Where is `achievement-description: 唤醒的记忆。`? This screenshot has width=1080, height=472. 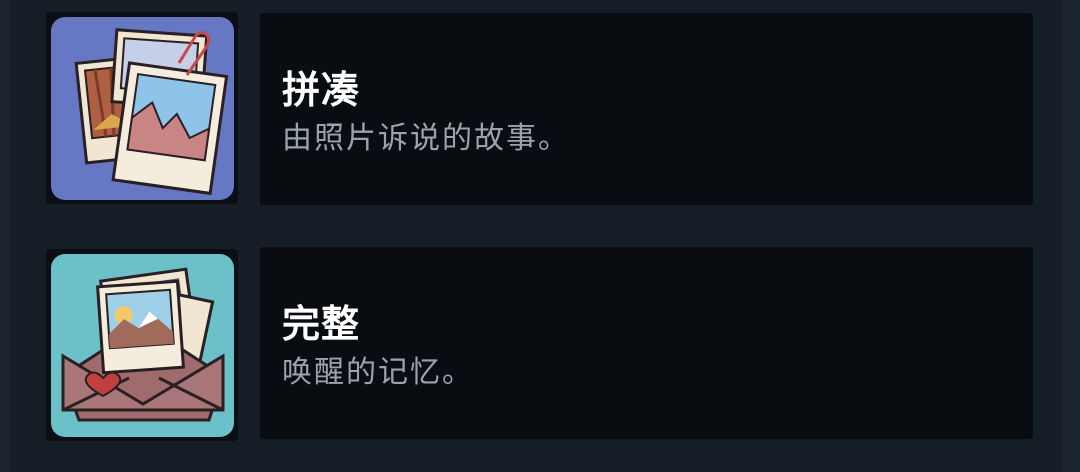
achievement-description: 唤醒的记忆。 is located at coordinates (378, 372).